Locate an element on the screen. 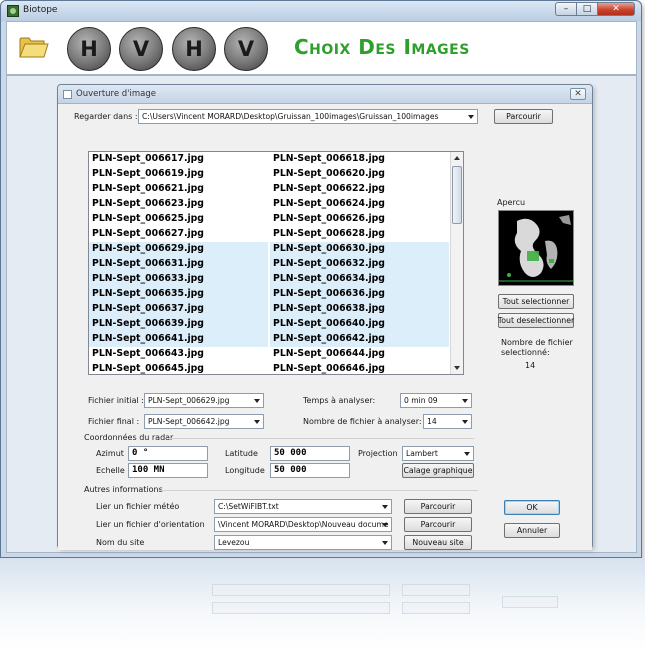  file-item: PLN-Sept_006639.jpg is located at coordinates (178, 324).